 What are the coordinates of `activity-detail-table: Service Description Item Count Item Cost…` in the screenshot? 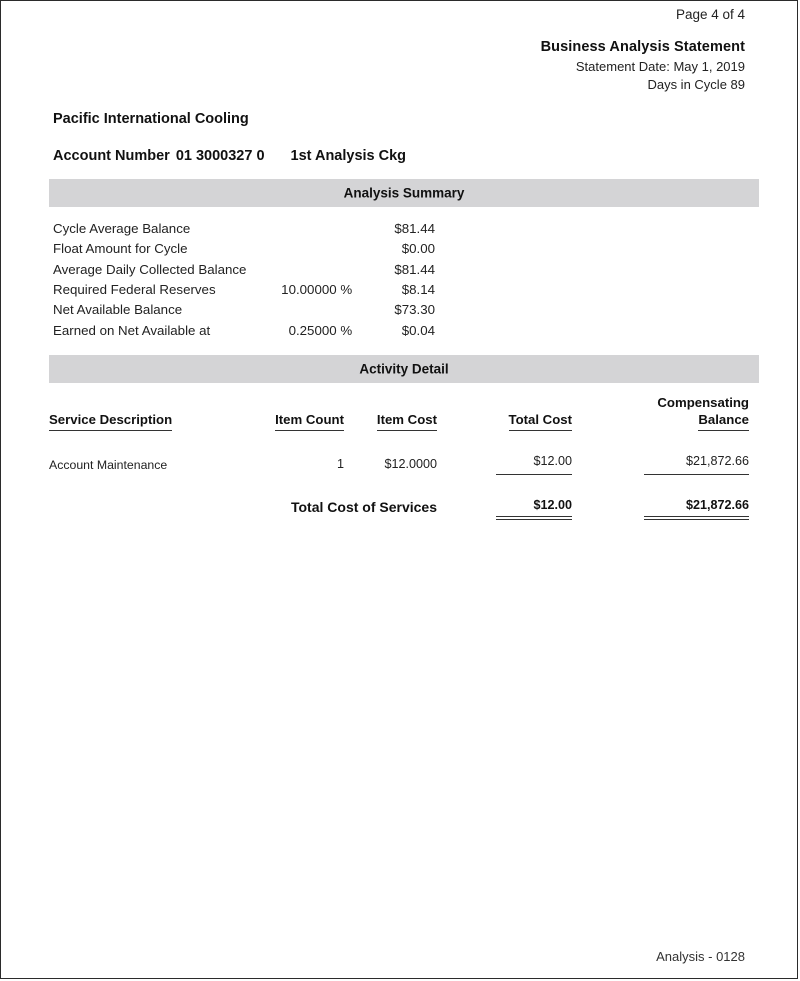 It's located at (399, 457).